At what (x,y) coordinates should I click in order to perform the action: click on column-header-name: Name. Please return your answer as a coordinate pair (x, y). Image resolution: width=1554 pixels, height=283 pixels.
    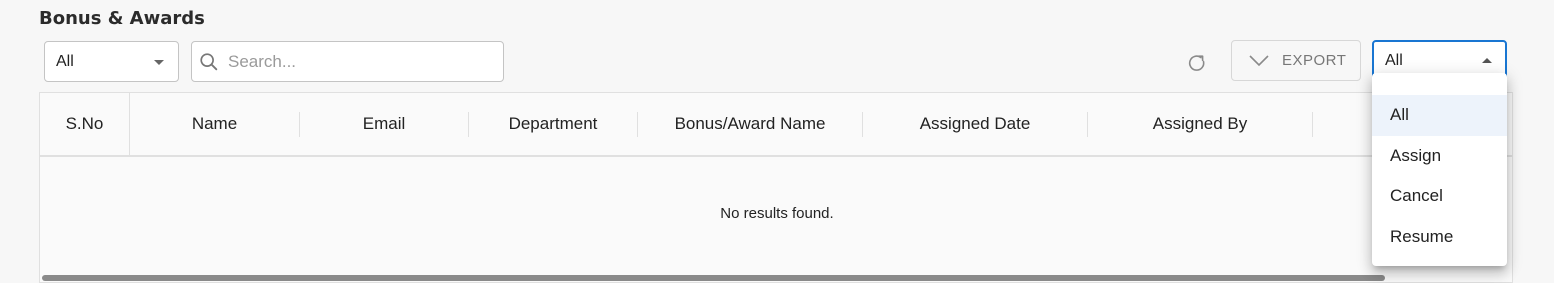
    Looking at the image, I should click on (214, 124).